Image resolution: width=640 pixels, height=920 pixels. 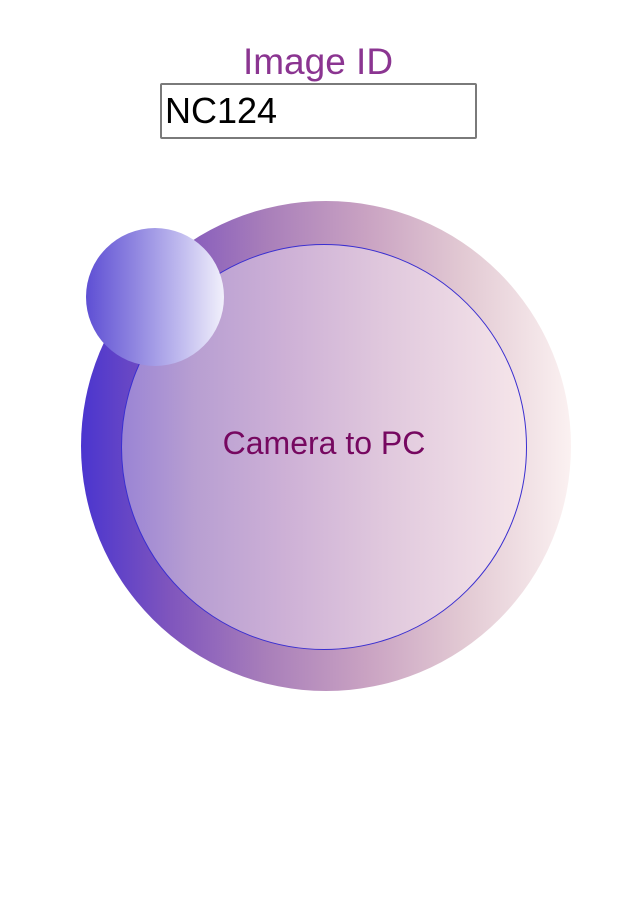 I want to click on image-id-label: Image ID, so click(x=318, y=61).